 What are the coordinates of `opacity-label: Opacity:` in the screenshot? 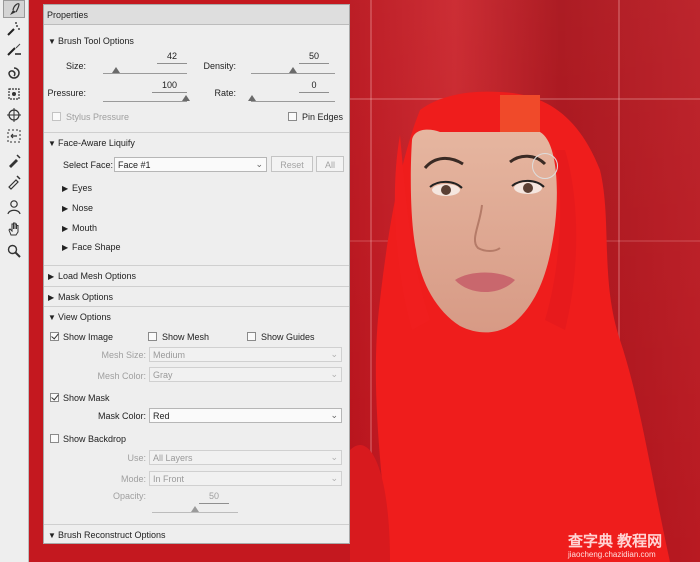 It's located at (129, 496).